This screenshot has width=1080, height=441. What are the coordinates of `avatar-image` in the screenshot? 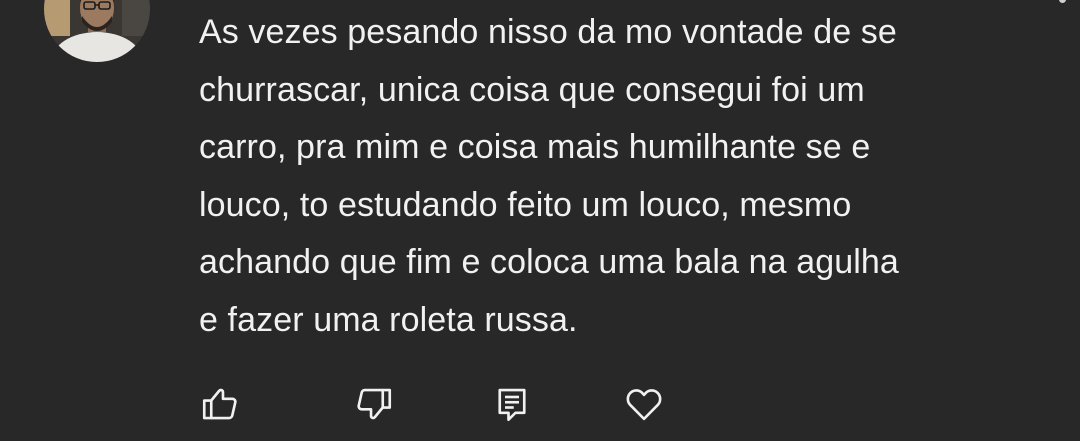 It's located at (97, 31).